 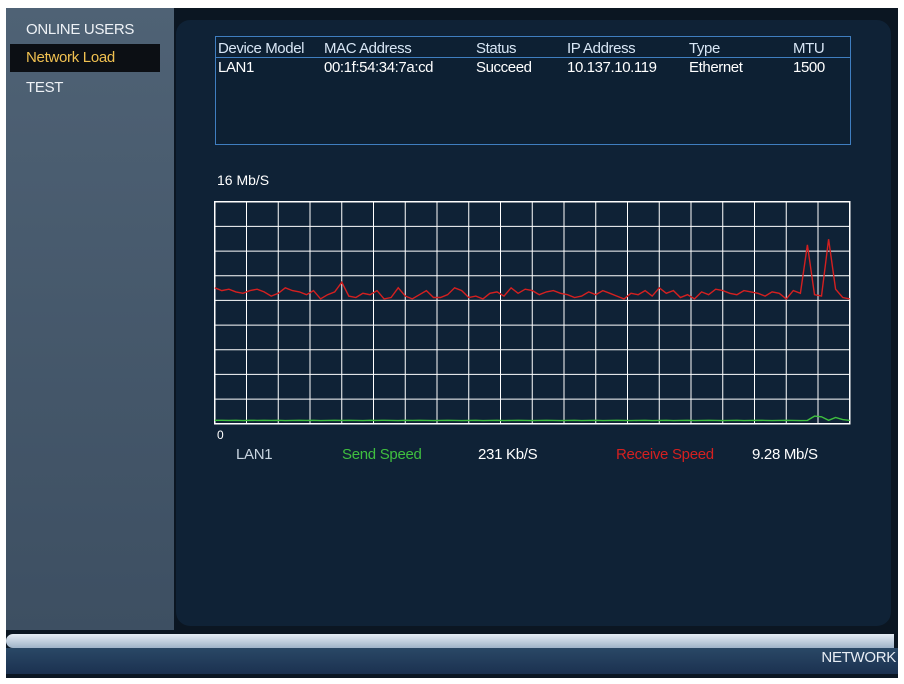 What do you see at coordinates (716, 67) in the screenshot?
I see `cell-type: Ethernet` at bounding box center [716, 67].